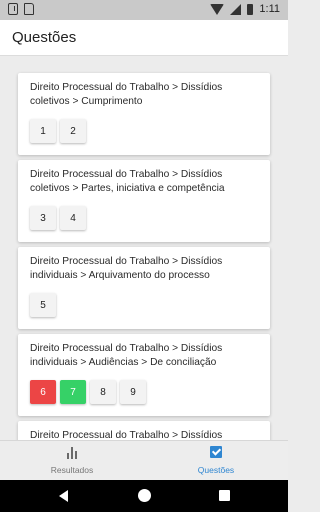 This screenshot has width=320, height=512. I want to click on app-bar: Questões, so click(144, 38).